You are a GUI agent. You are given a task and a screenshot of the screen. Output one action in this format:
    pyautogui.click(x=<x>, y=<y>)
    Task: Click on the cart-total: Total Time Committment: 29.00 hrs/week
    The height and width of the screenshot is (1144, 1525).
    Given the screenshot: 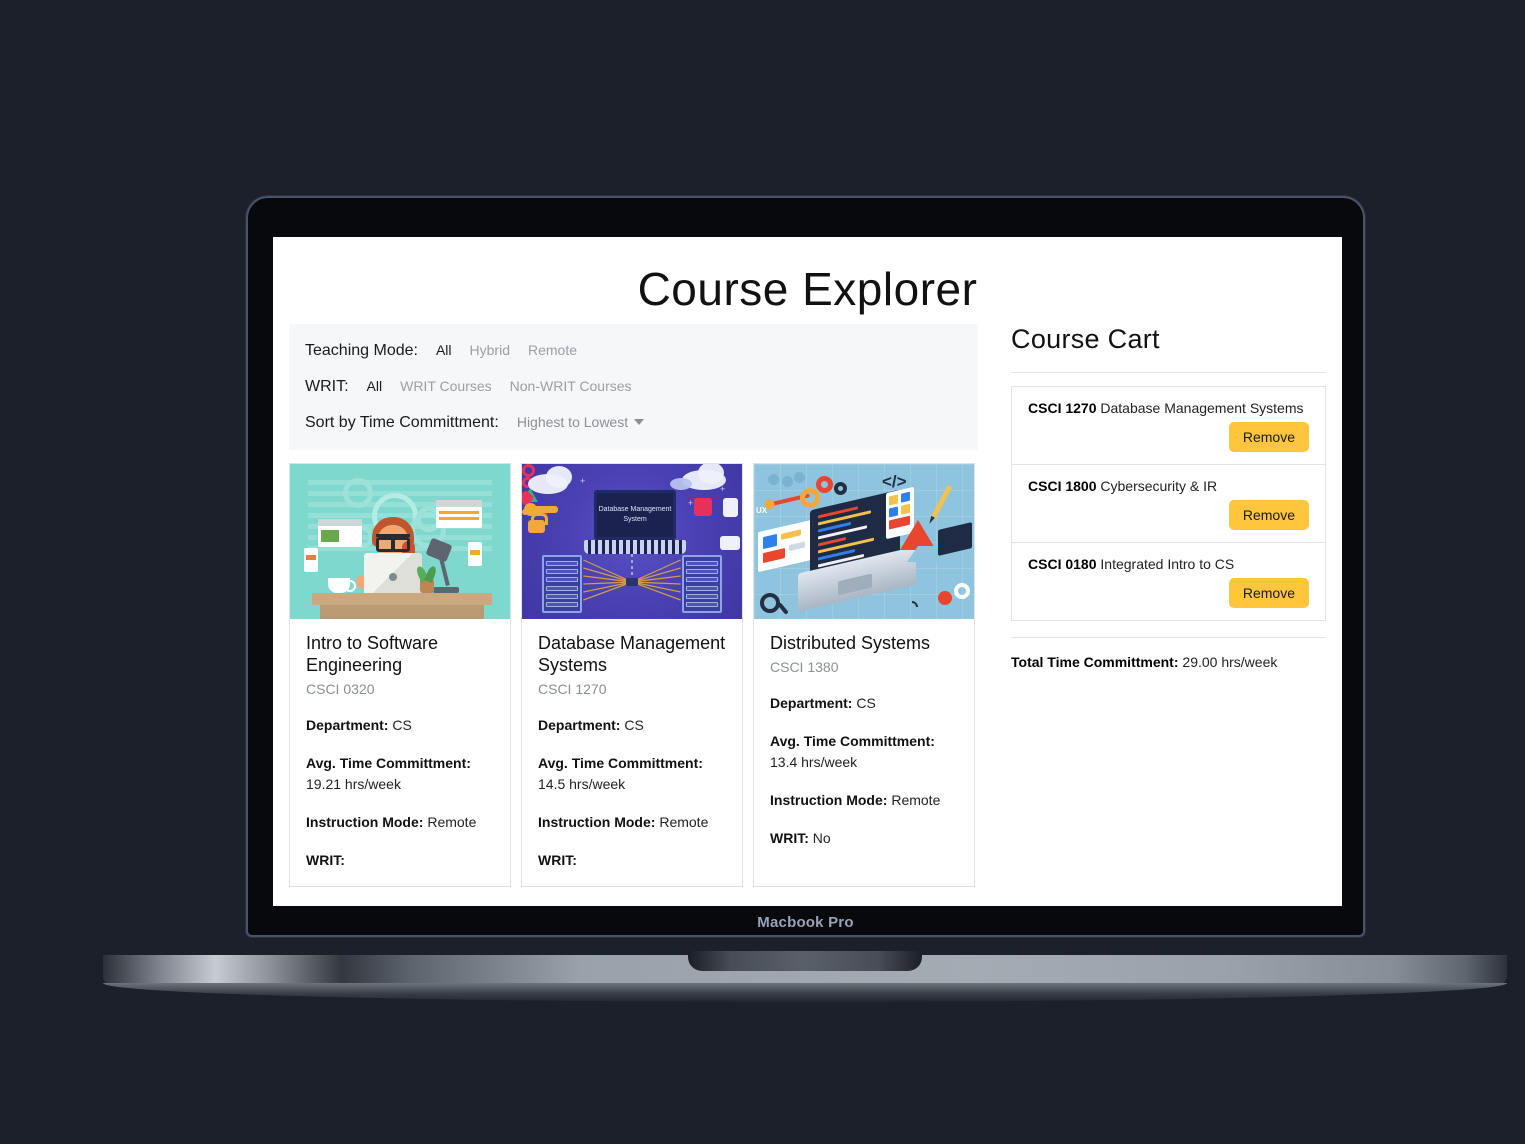 What is the action you would take?
    pyautogui.click(x=1168, y=653)
    